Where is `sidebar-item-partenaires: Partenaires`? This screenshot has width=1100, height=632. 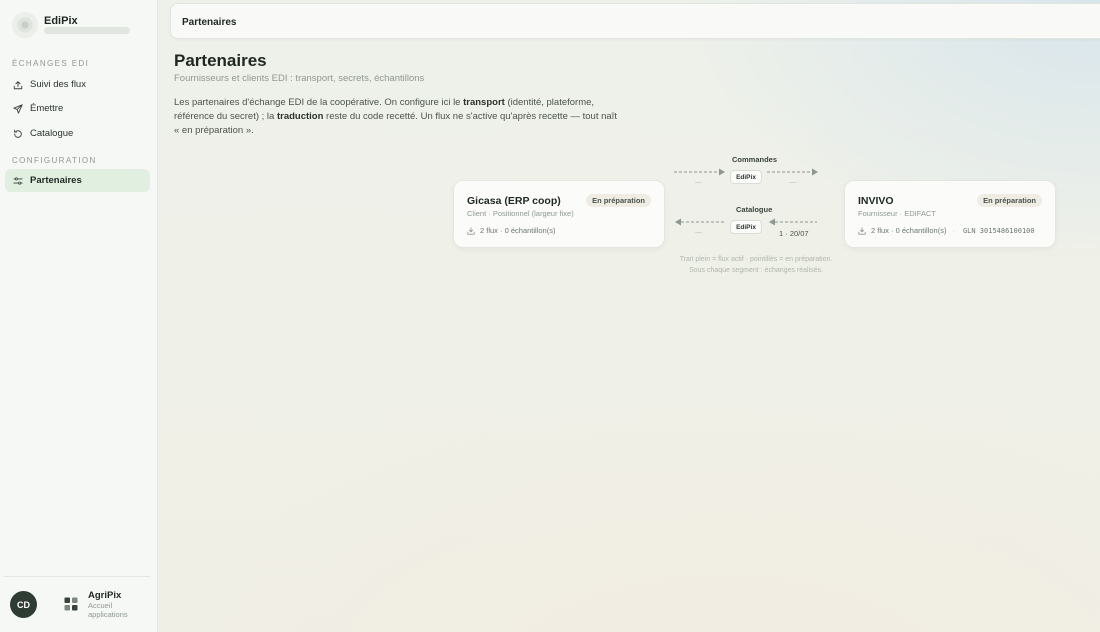 sidebar-item-partenaires: Partenaires is located at coordinates (77, 180).